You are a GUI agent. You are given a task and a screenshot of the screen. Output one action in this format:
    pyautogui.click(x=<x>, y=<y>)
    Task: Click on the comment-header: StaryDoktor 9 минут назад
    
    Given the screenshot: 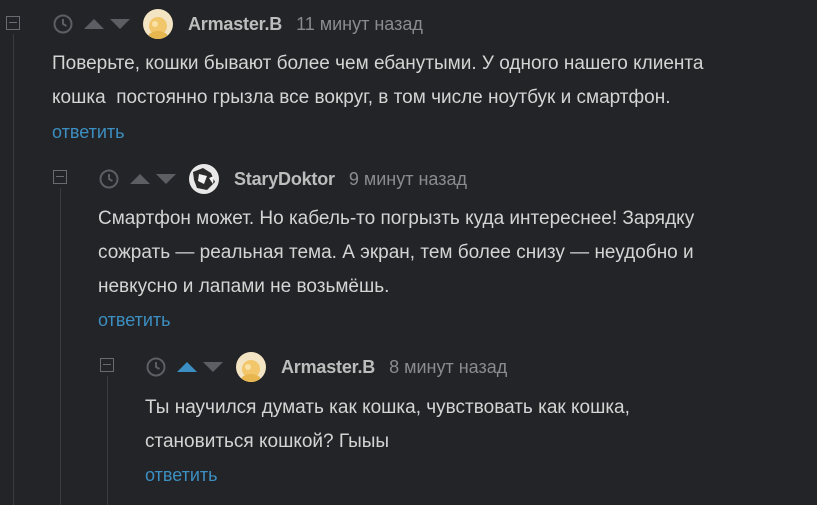 What is the action you would take?
    pyautogui.click(x=283, y=179)
    